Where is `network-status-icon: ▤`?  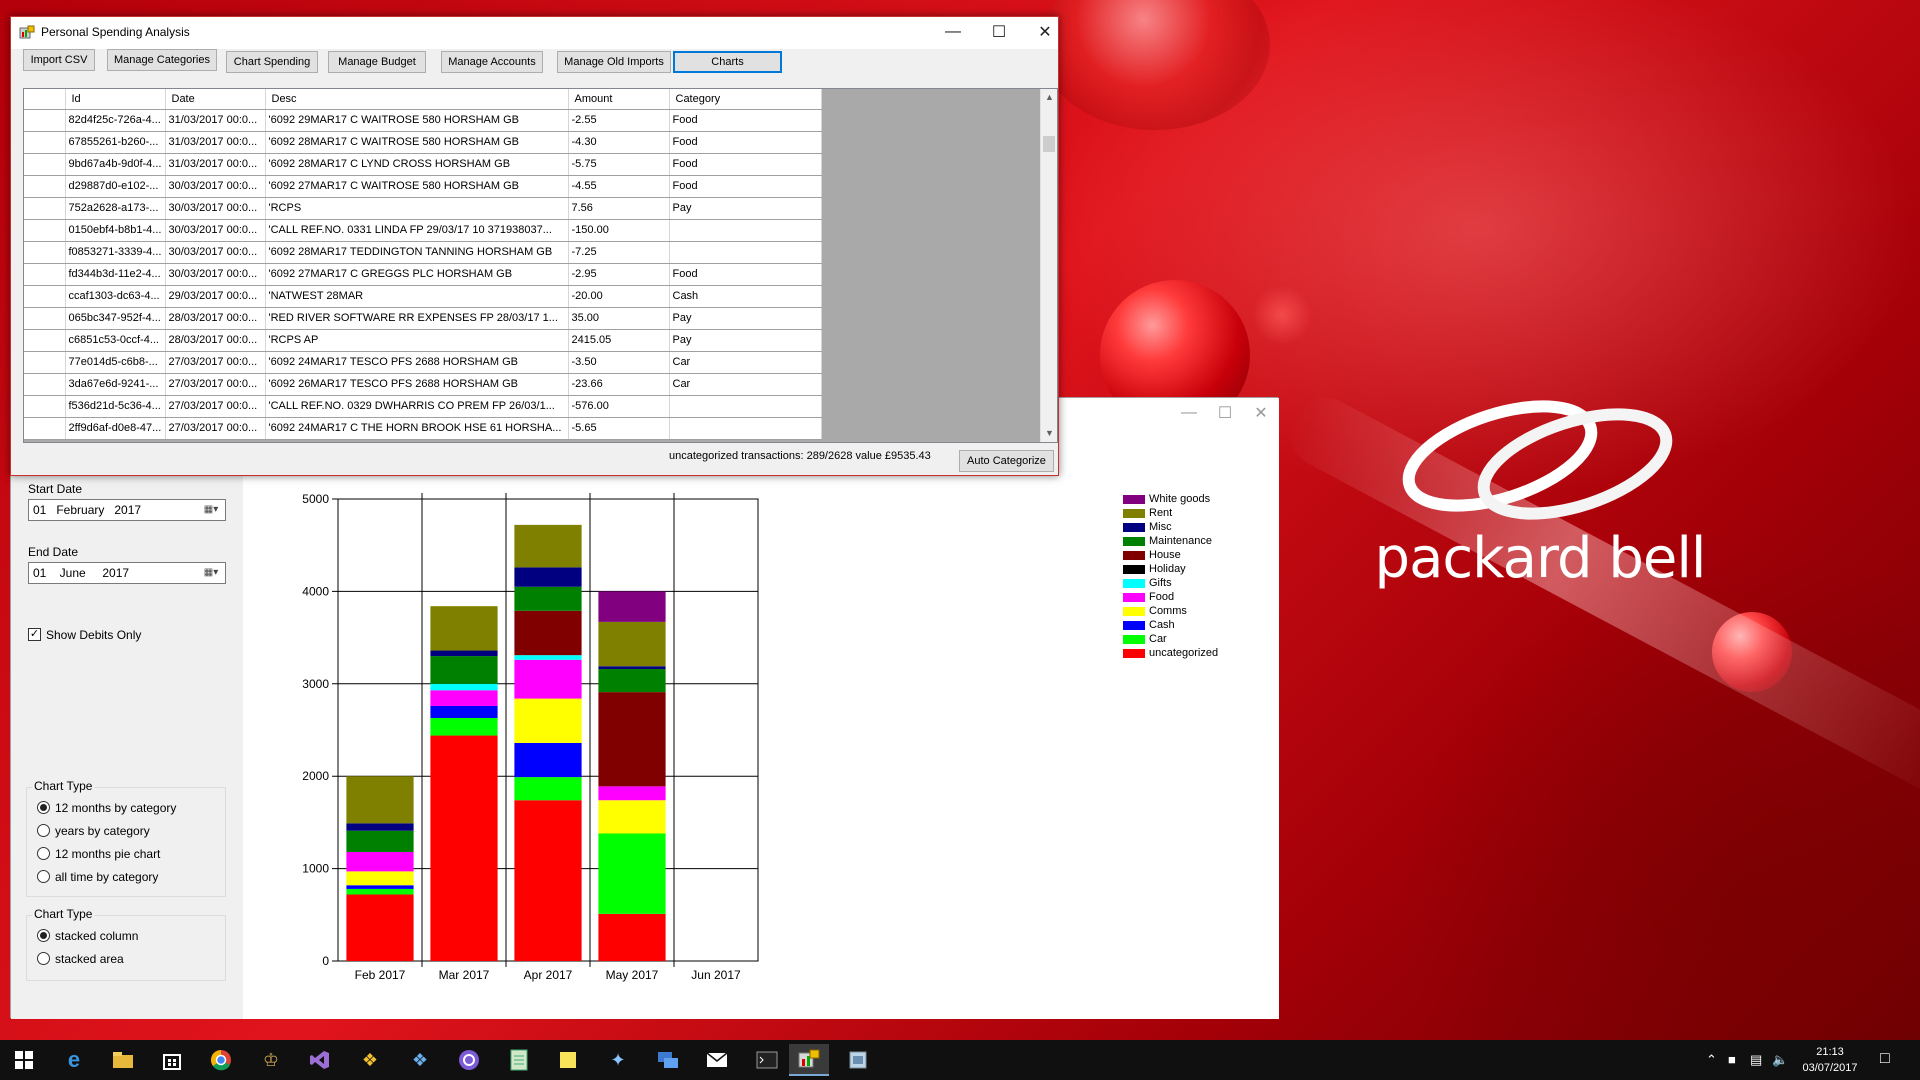 network-status-icon: ▤ is located at coordinates (1756, 1060).